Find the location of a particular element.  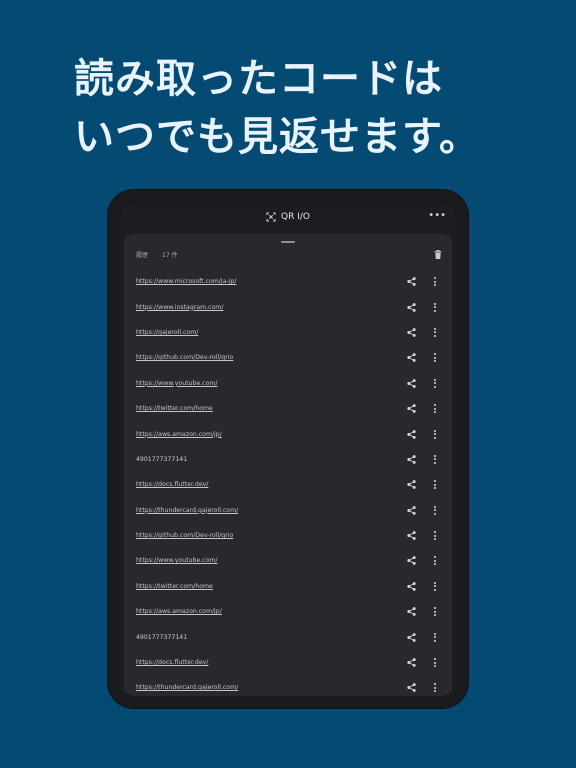

history-item-link: https://gajeroll.com/ is located at coordinates (270, 332).